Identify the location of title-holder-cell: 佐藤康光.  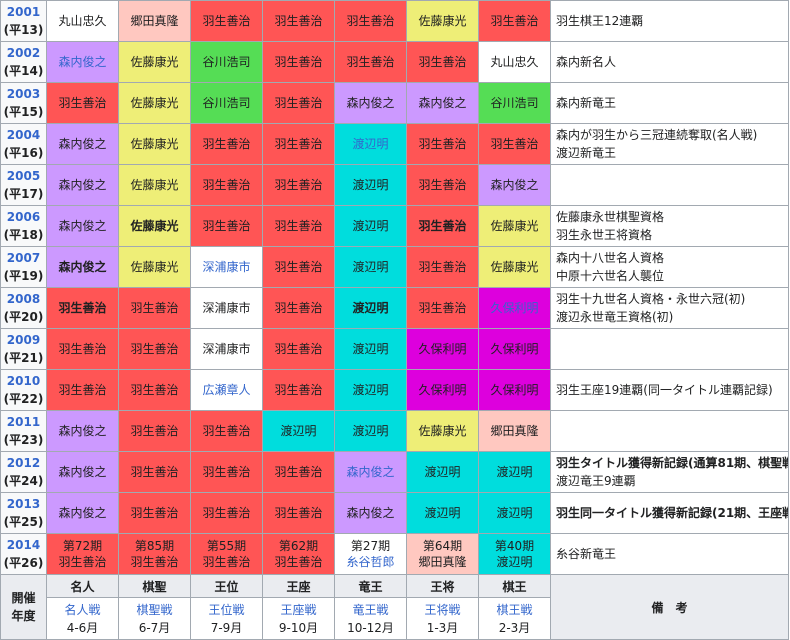
(154, 185).